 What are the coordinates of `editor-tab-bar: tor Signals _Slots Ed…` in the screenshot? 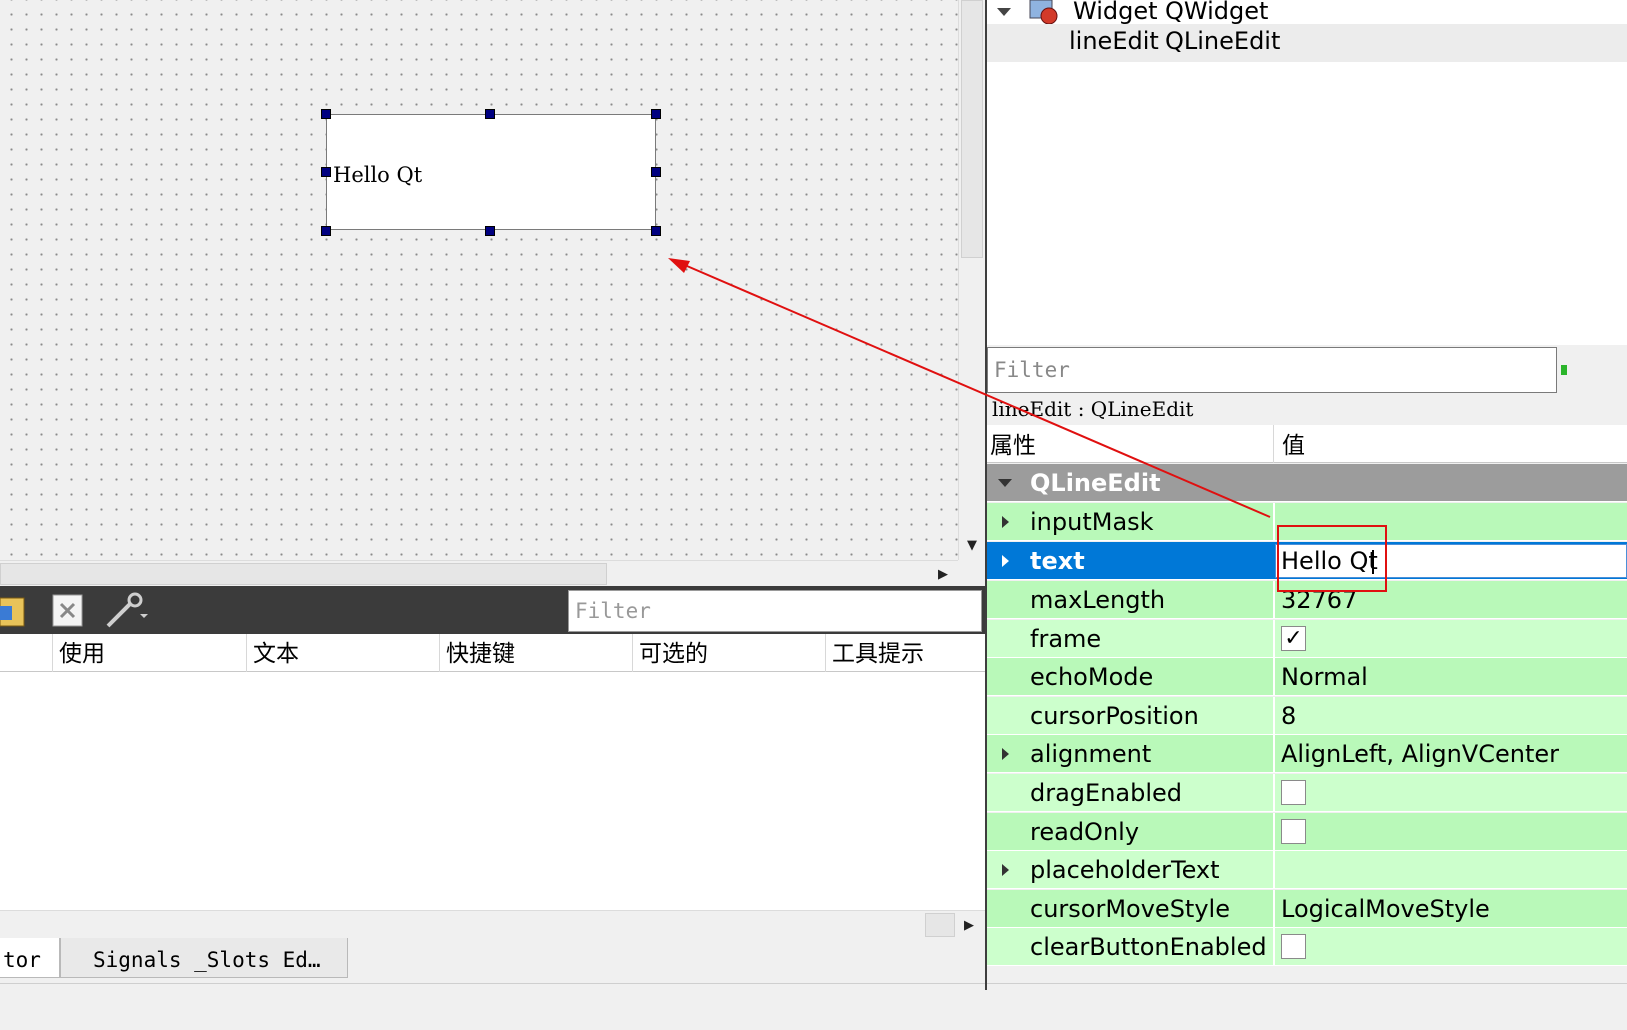 It's located at (492, 962).